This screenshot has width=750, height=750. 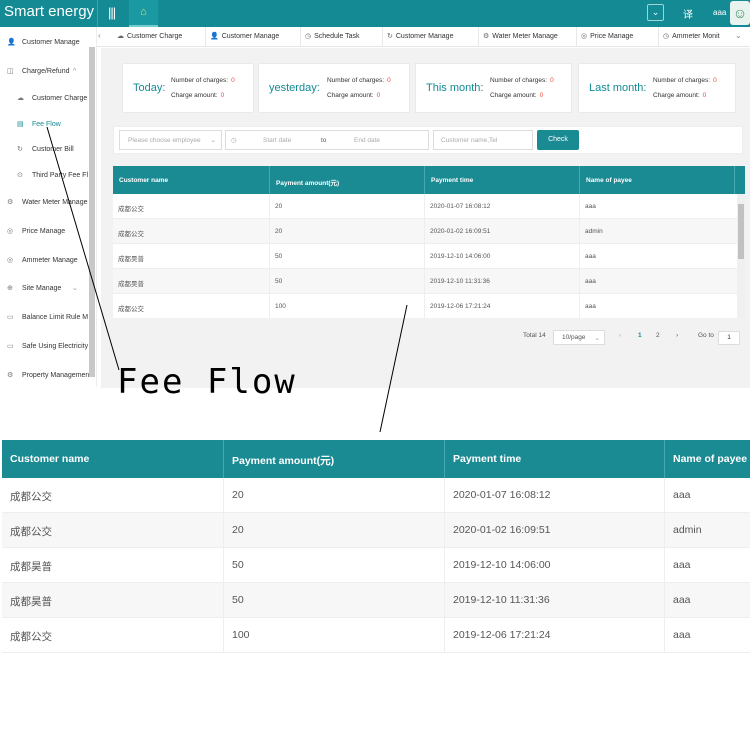 I want to click on column-header: Payment amount(元), so click(x=334, y=459).